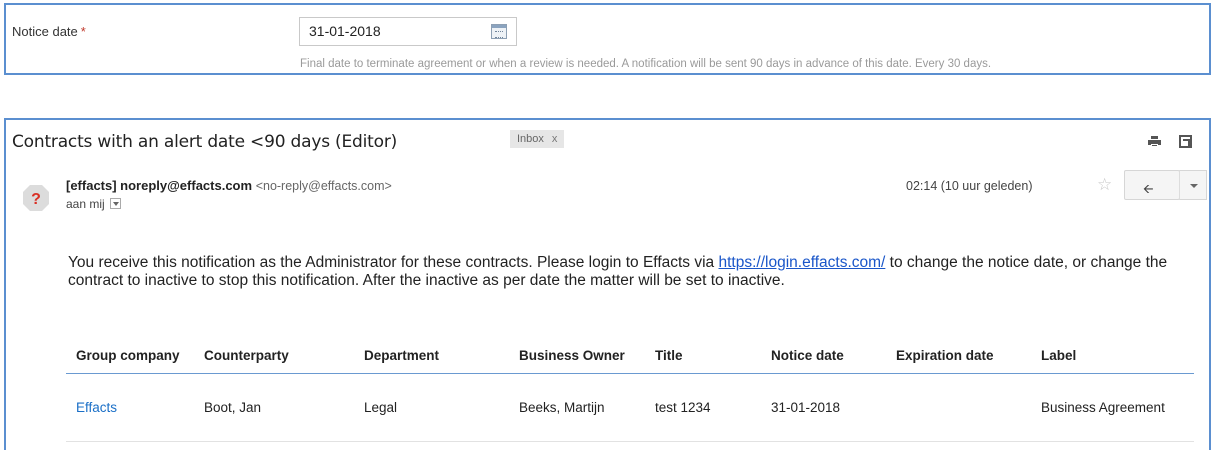 The image size is (1214, 450). I want to click on notice-date-label-text: Notice date, so click(45, 31).